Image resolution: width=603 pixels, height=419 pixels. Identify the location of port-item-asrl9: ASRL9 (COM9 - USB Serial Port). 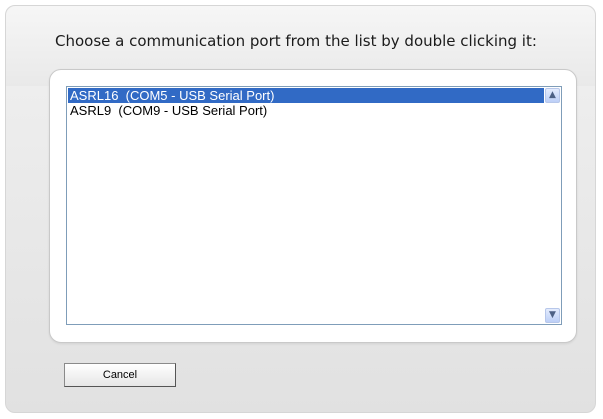
(306, 110).